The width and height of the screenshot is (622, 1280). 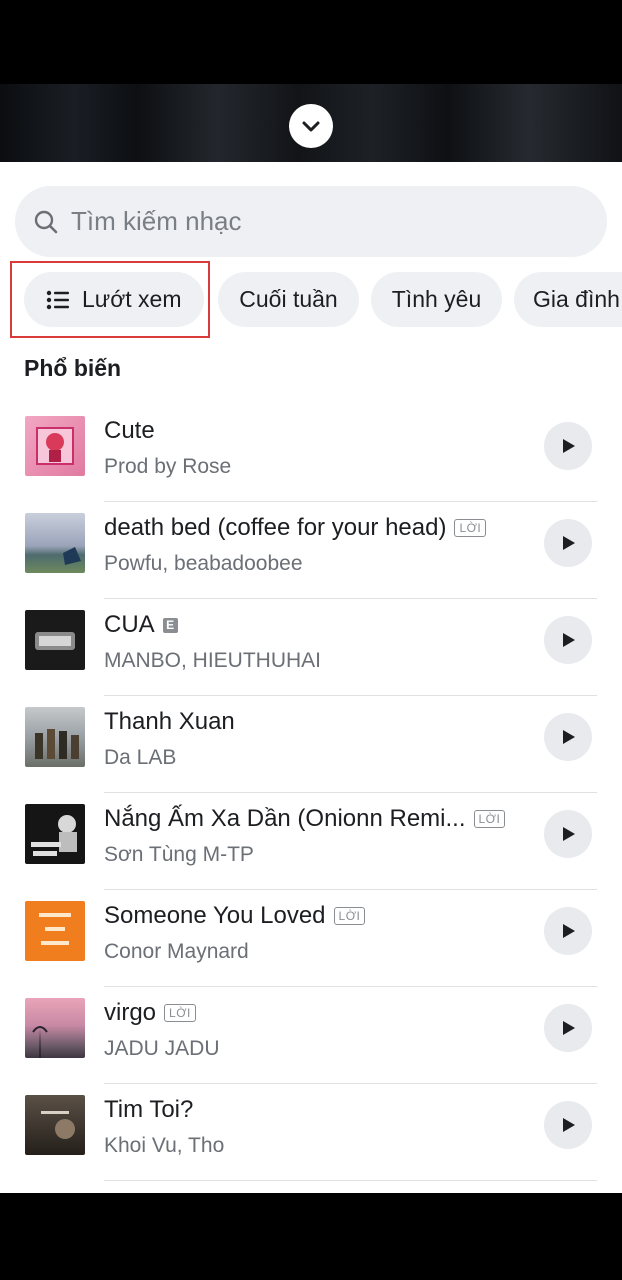 I want to click on chip-weekend: Cuối tuần, so click(x=288, y=299).